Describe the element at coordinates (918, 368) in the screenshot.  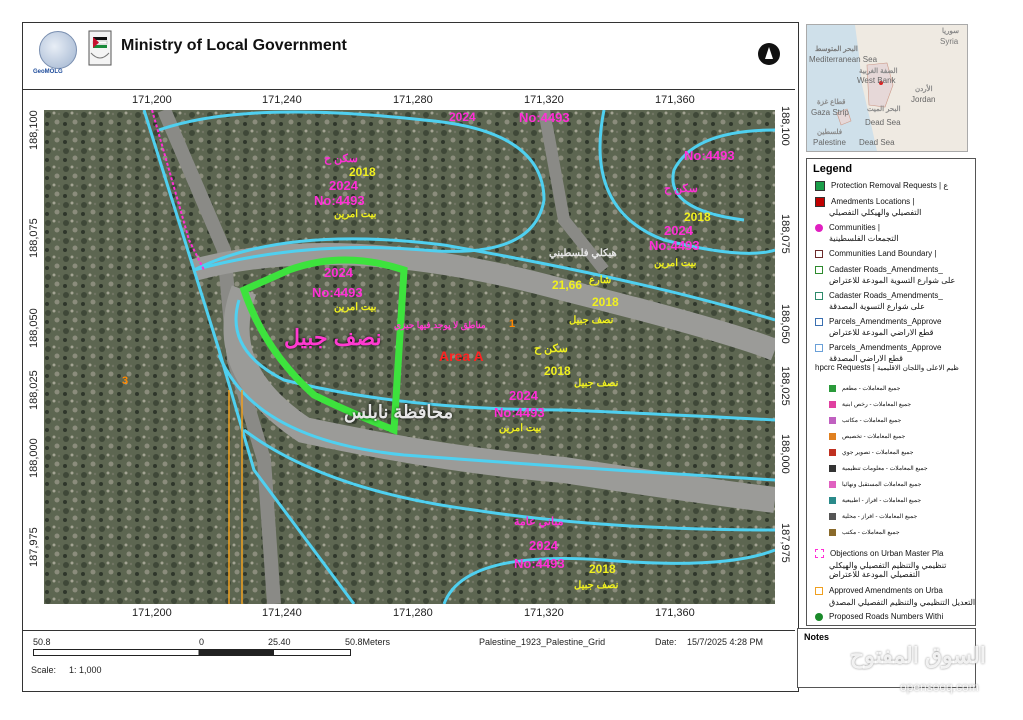
I see `legend-hpcrc-ar: ظيم الاعلى واللجان الاقليمية` at that location.